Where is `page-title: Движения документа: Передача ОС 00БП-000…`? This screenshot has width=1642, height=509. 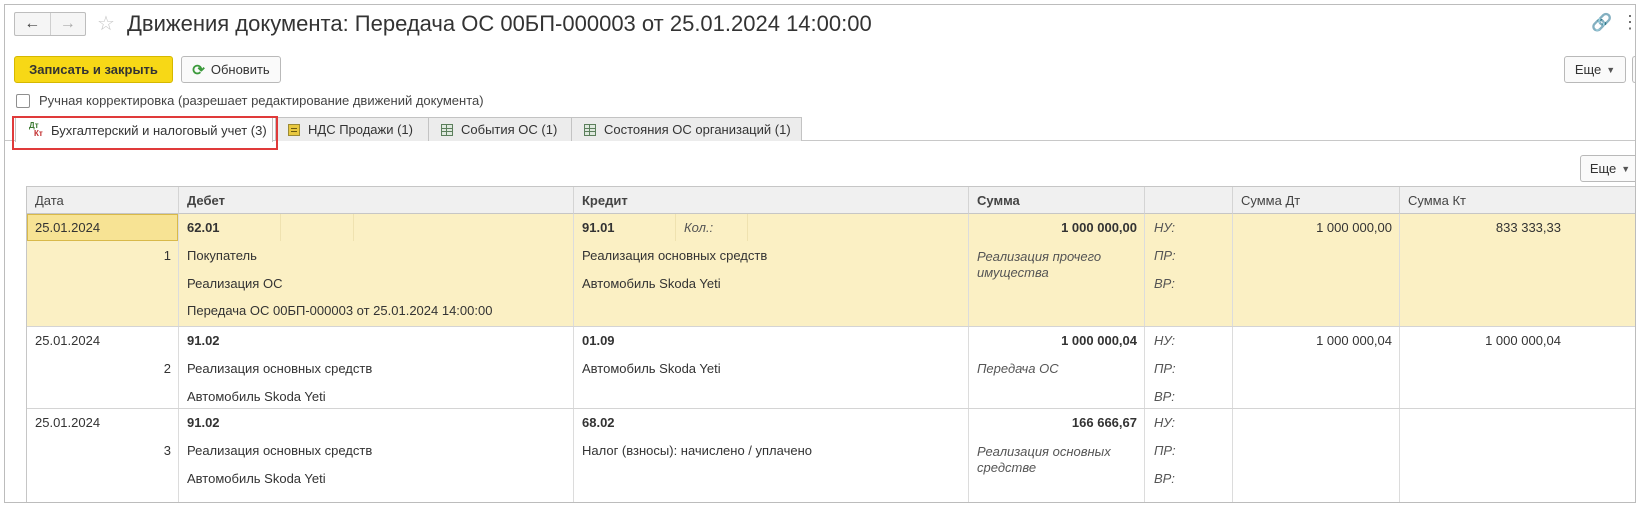
page-title: Движения документа: Передача ОС 00БП-000… is located at coordinates (499, 23).